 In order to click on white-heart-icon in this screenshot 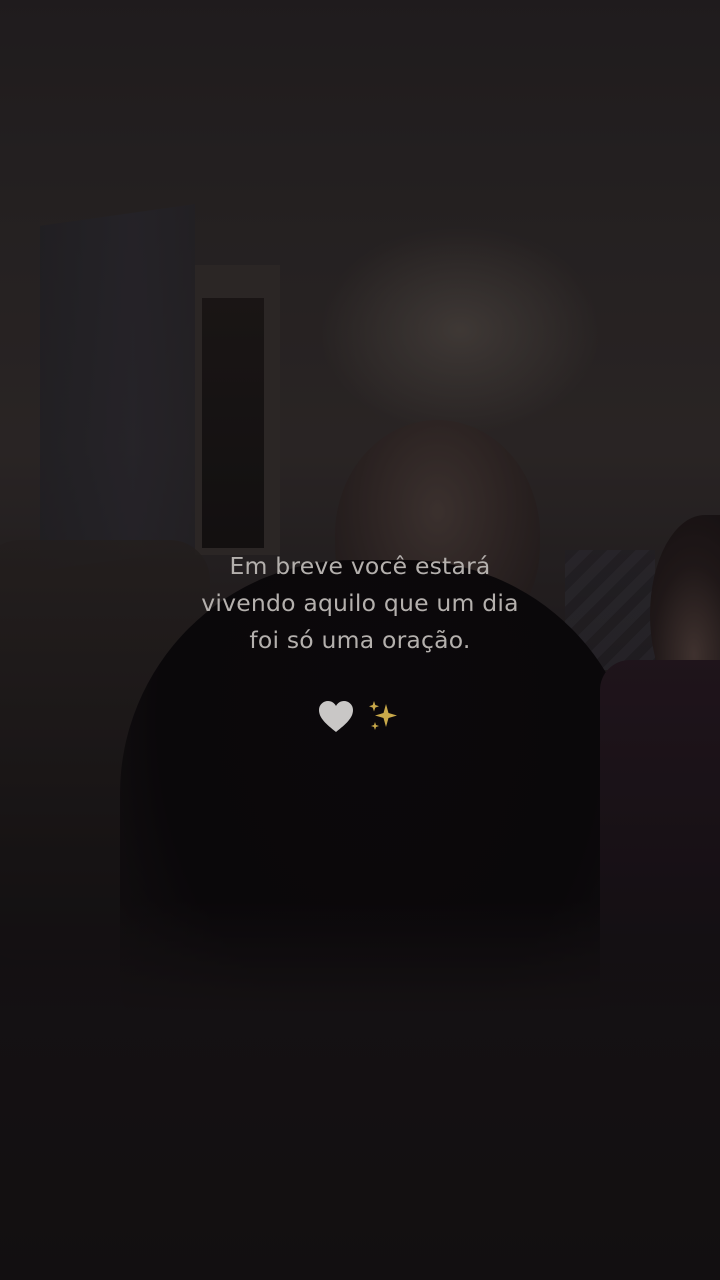, I will do `click(336, 716)`.